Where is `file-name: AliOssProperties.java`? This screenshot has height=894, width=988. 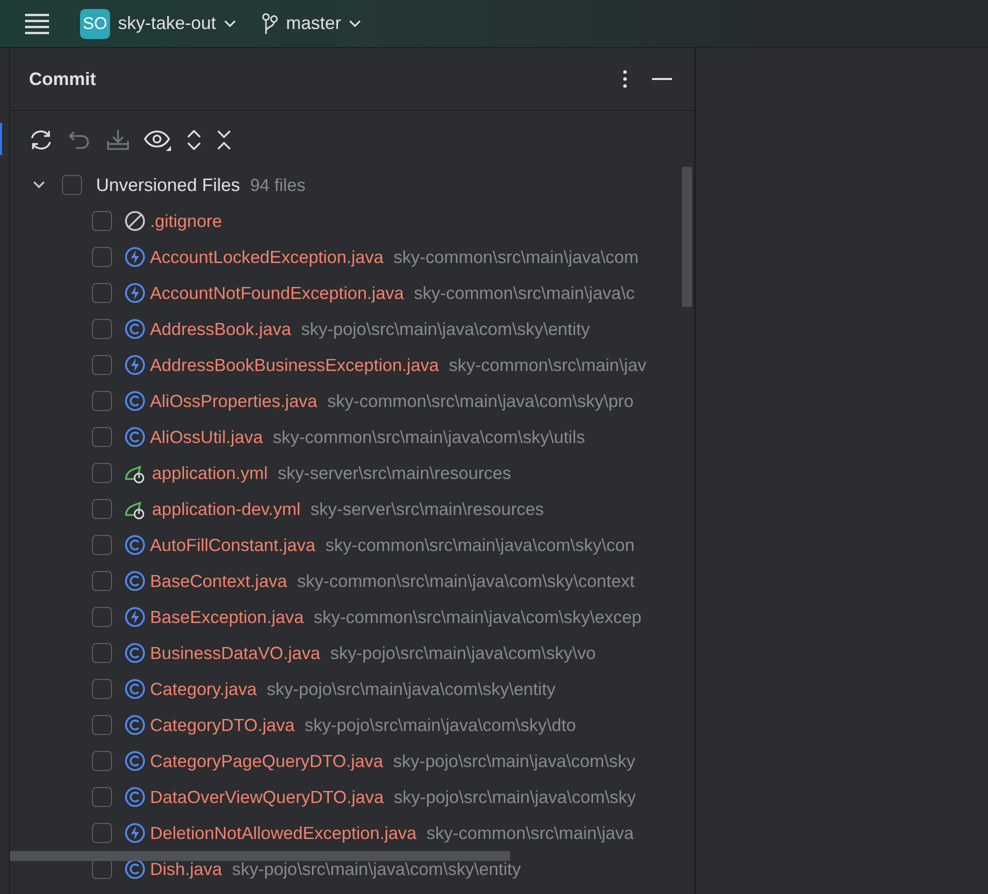 file-name: AliOssProperties.java is located at coordinates (234, 401).